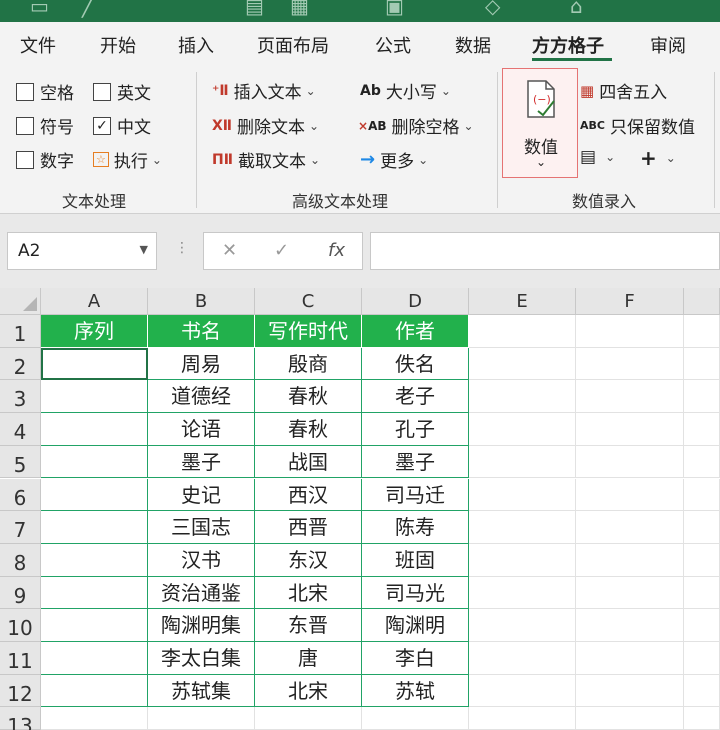 The width and height of the screenshot is (720, 730). I want to click on tab-review: 审阅, so click(668, 45).